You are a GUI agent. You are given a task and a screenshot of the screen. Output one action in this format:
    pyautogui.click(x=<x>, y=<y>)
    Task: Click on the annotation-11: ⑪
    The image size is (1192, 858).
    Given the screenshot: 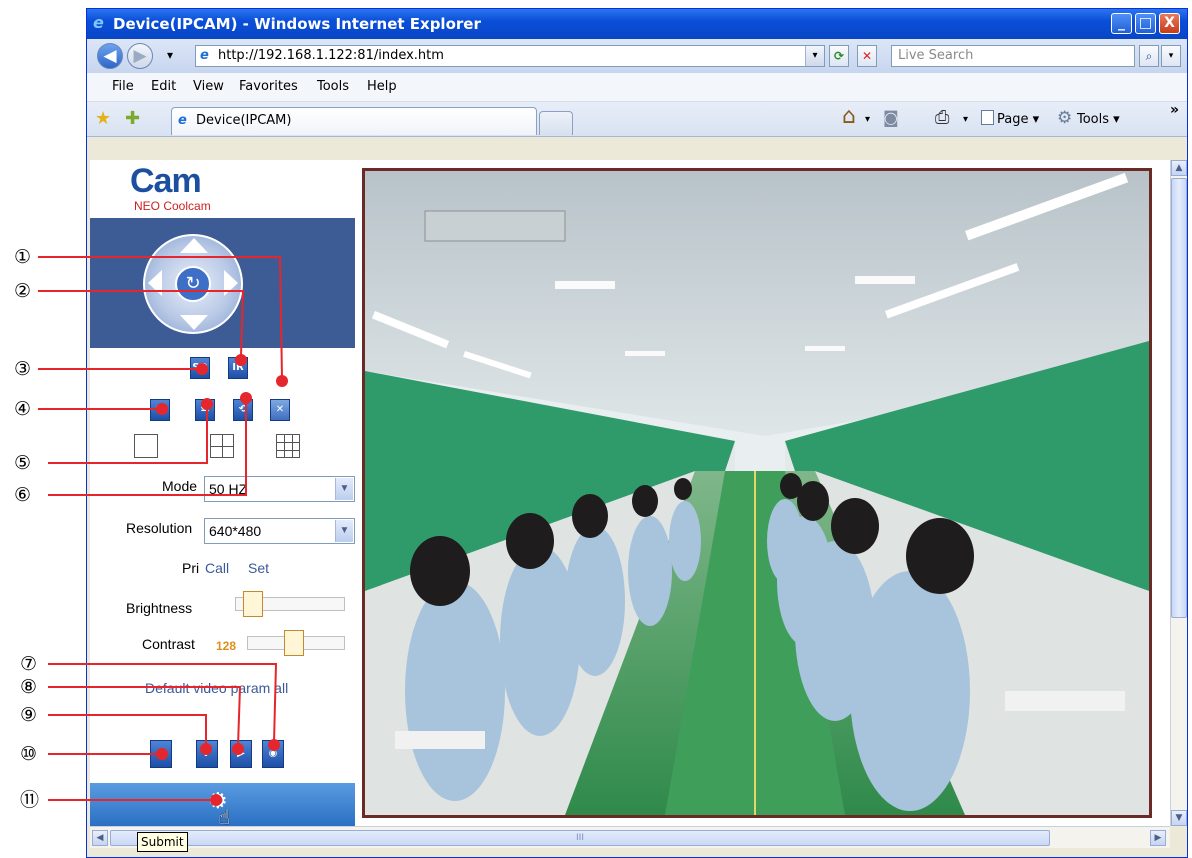 What is the action you would take?
    pyautogui.click(x=30, y=800)
    